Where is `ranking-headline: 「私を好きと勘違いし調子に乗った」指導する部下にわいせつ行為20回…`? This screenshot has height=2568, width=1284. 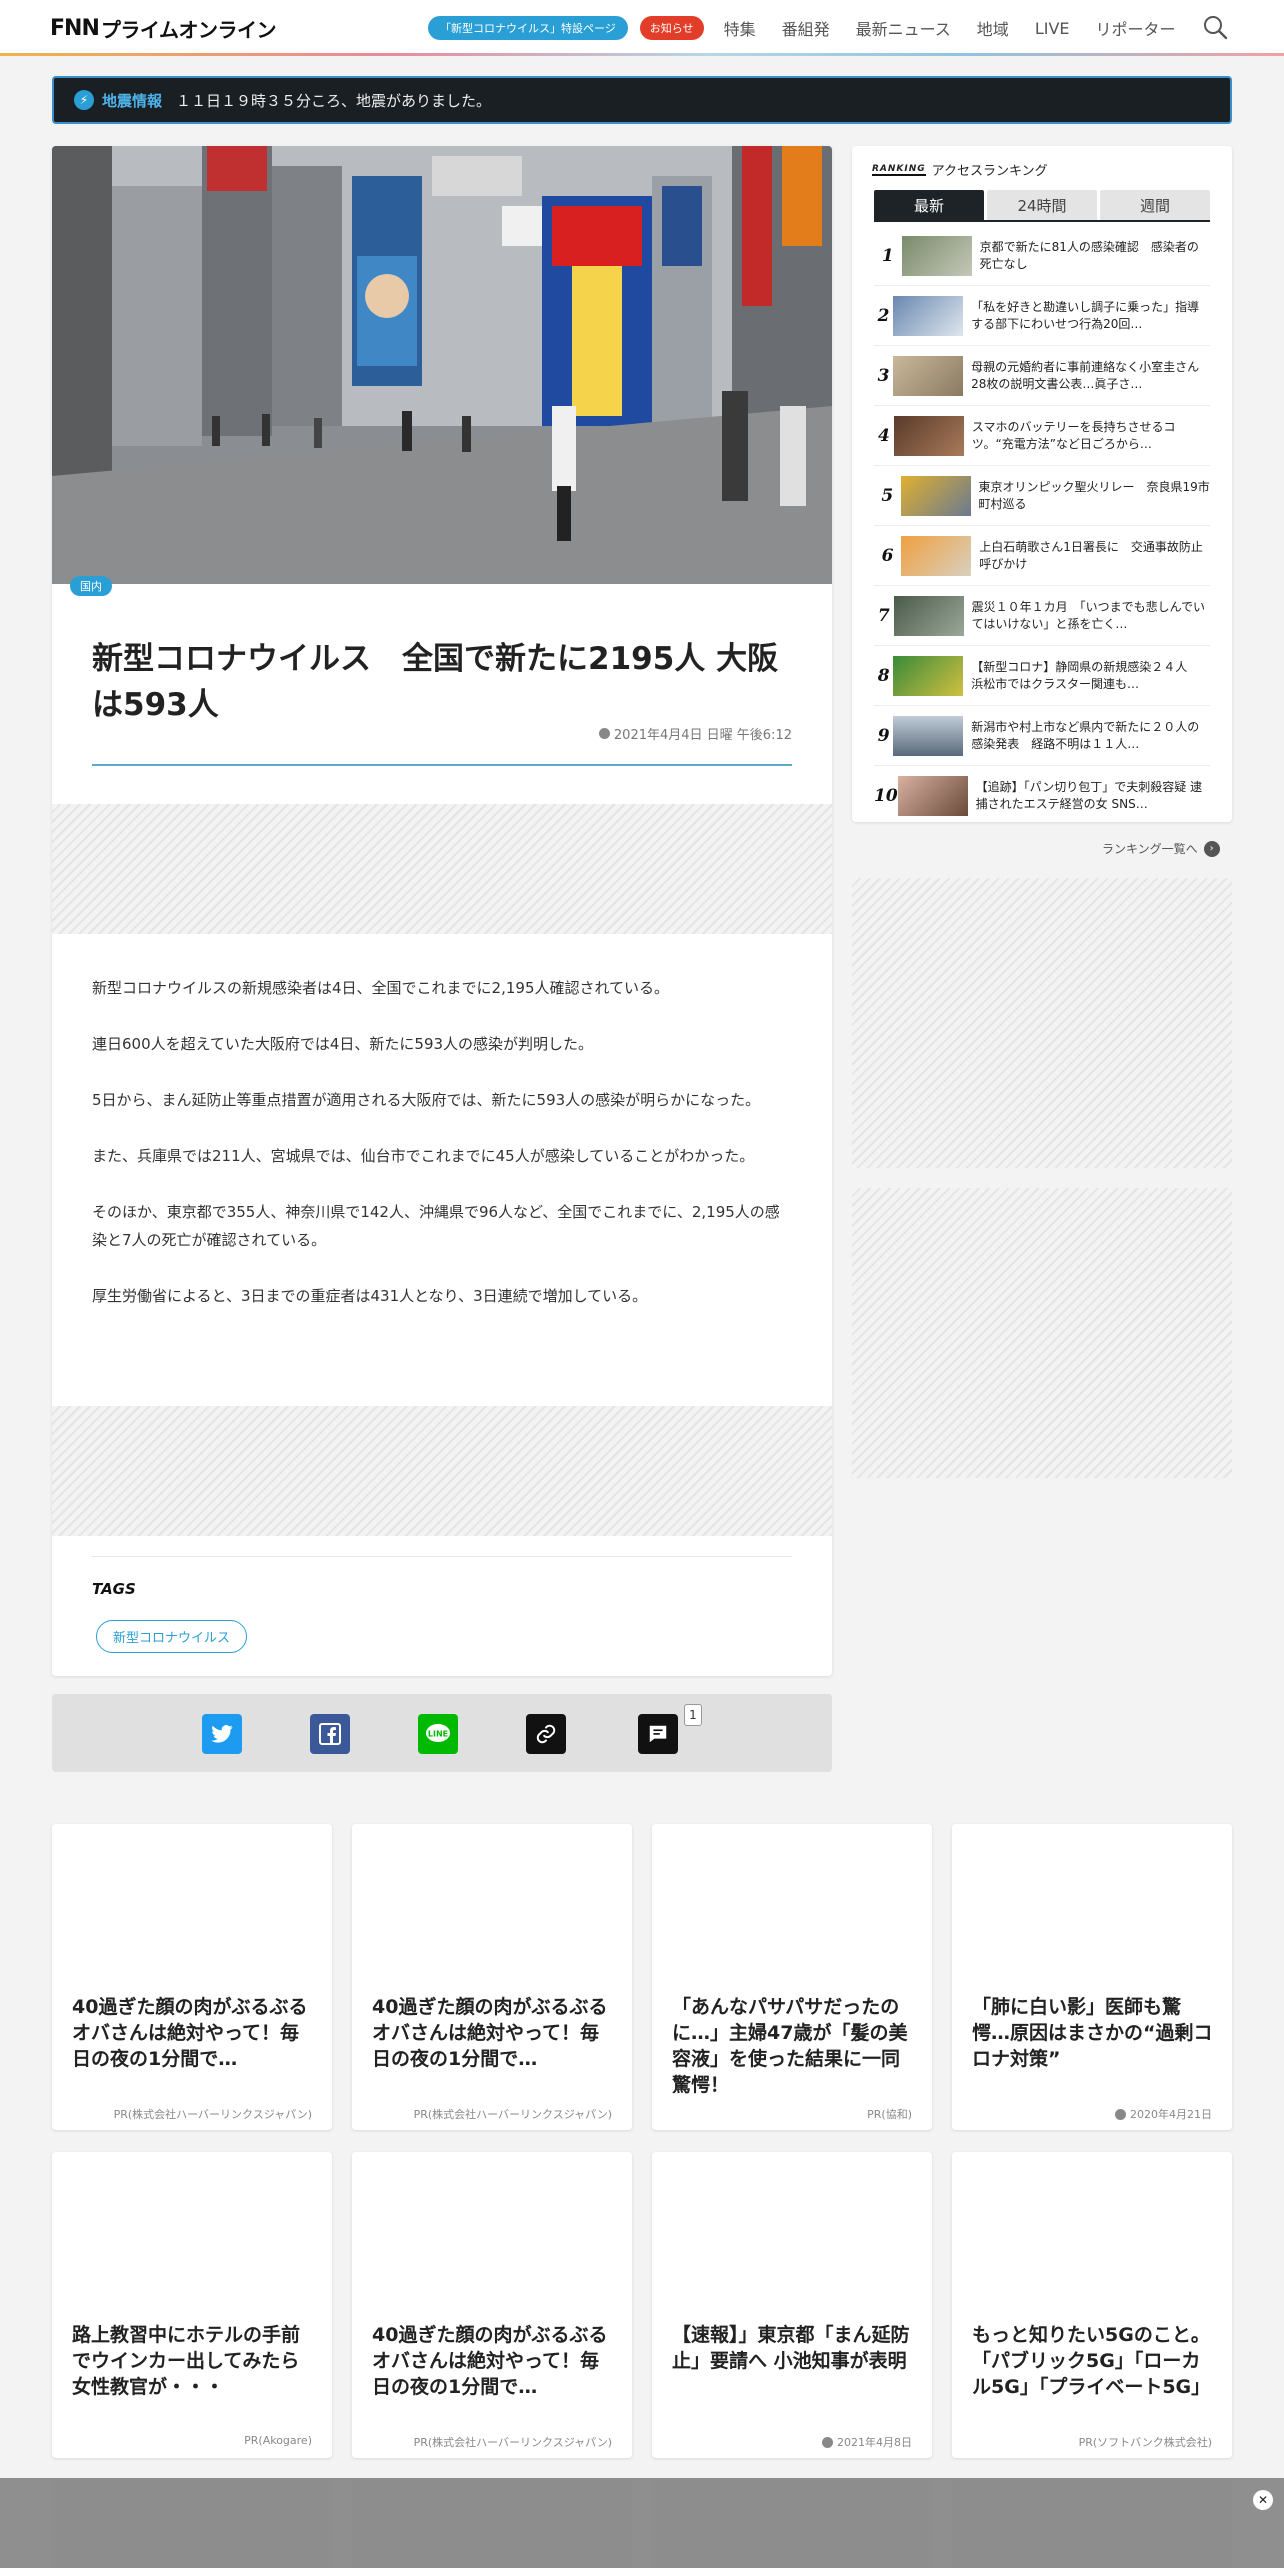 ranking-headline: 「私を好きと勘違いし調子に乗った」指導する部下にわいせつ行為20回… is located at coordinates (1085, 315).